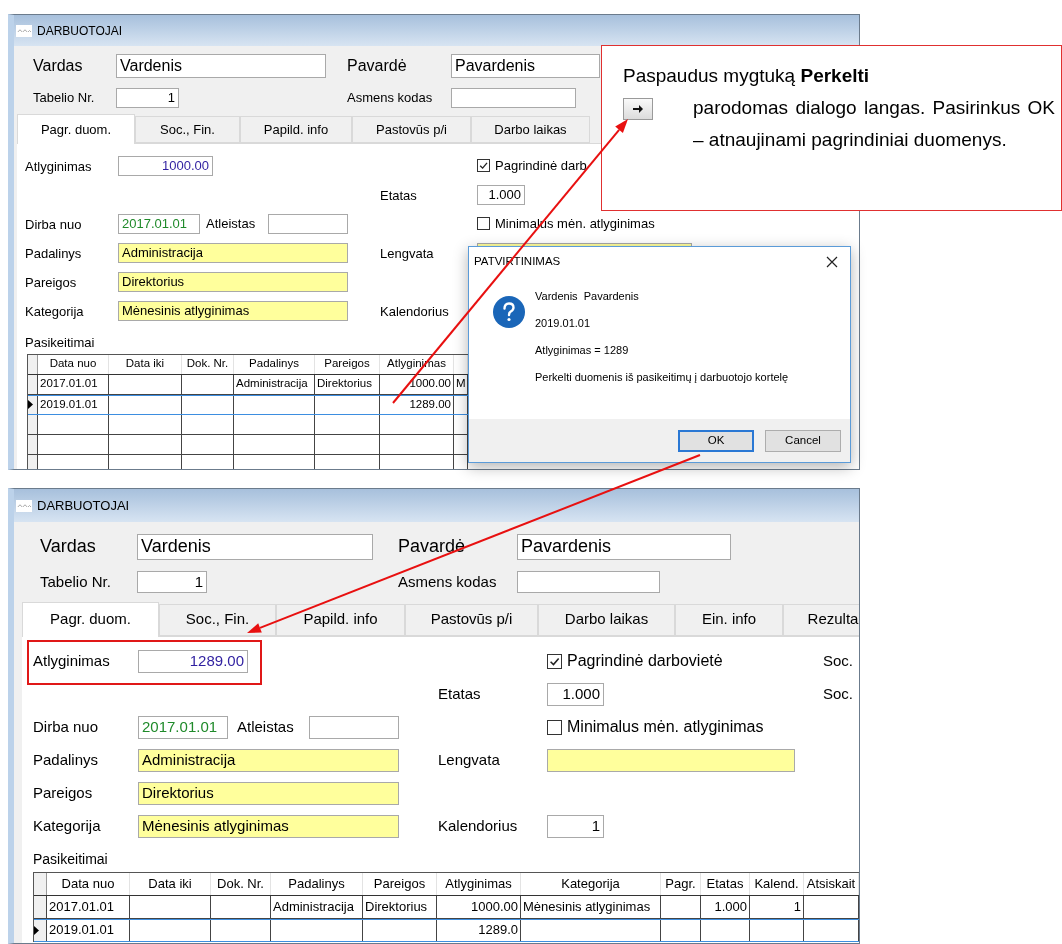 The image size is (1062, 944). I want to click on checkbox-label: Pagrindinė darbovietė, so click(645, 661).